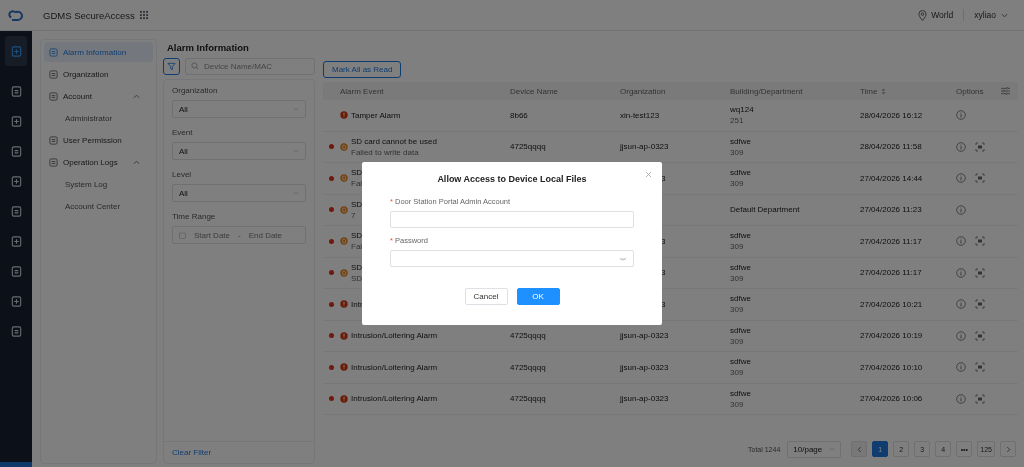  Describe the element at coordinates (528, 336) in the screenshot. I see `device-name: 4725qqqq` at that location.